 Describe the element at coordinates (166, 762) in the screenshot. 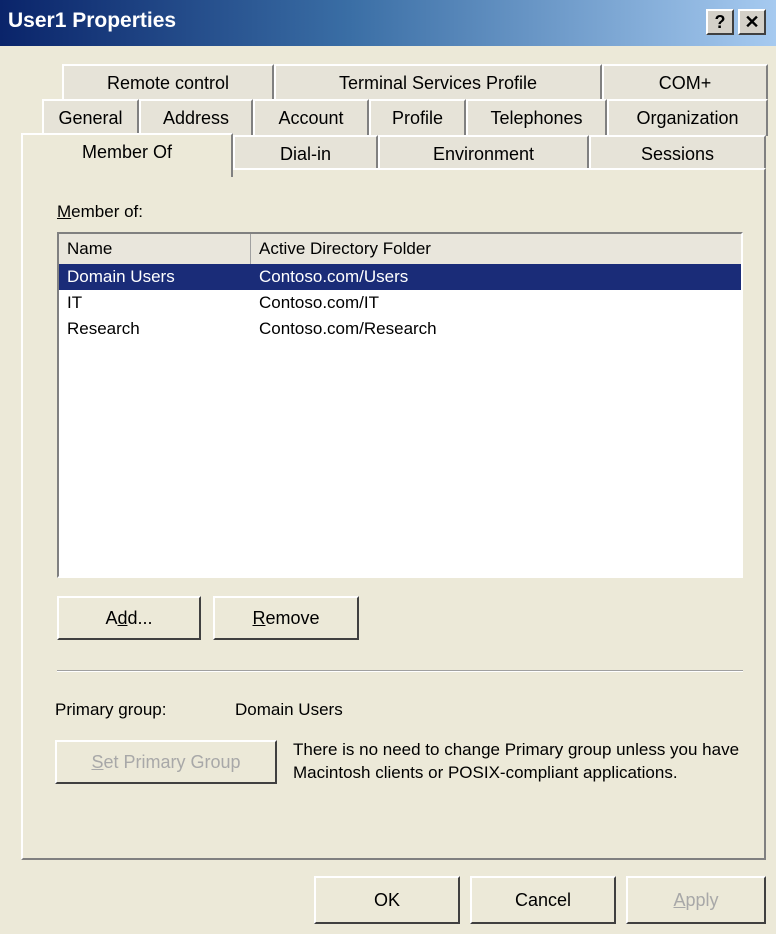

I see `set-primary-group-button: Set Primary Group` at that location.